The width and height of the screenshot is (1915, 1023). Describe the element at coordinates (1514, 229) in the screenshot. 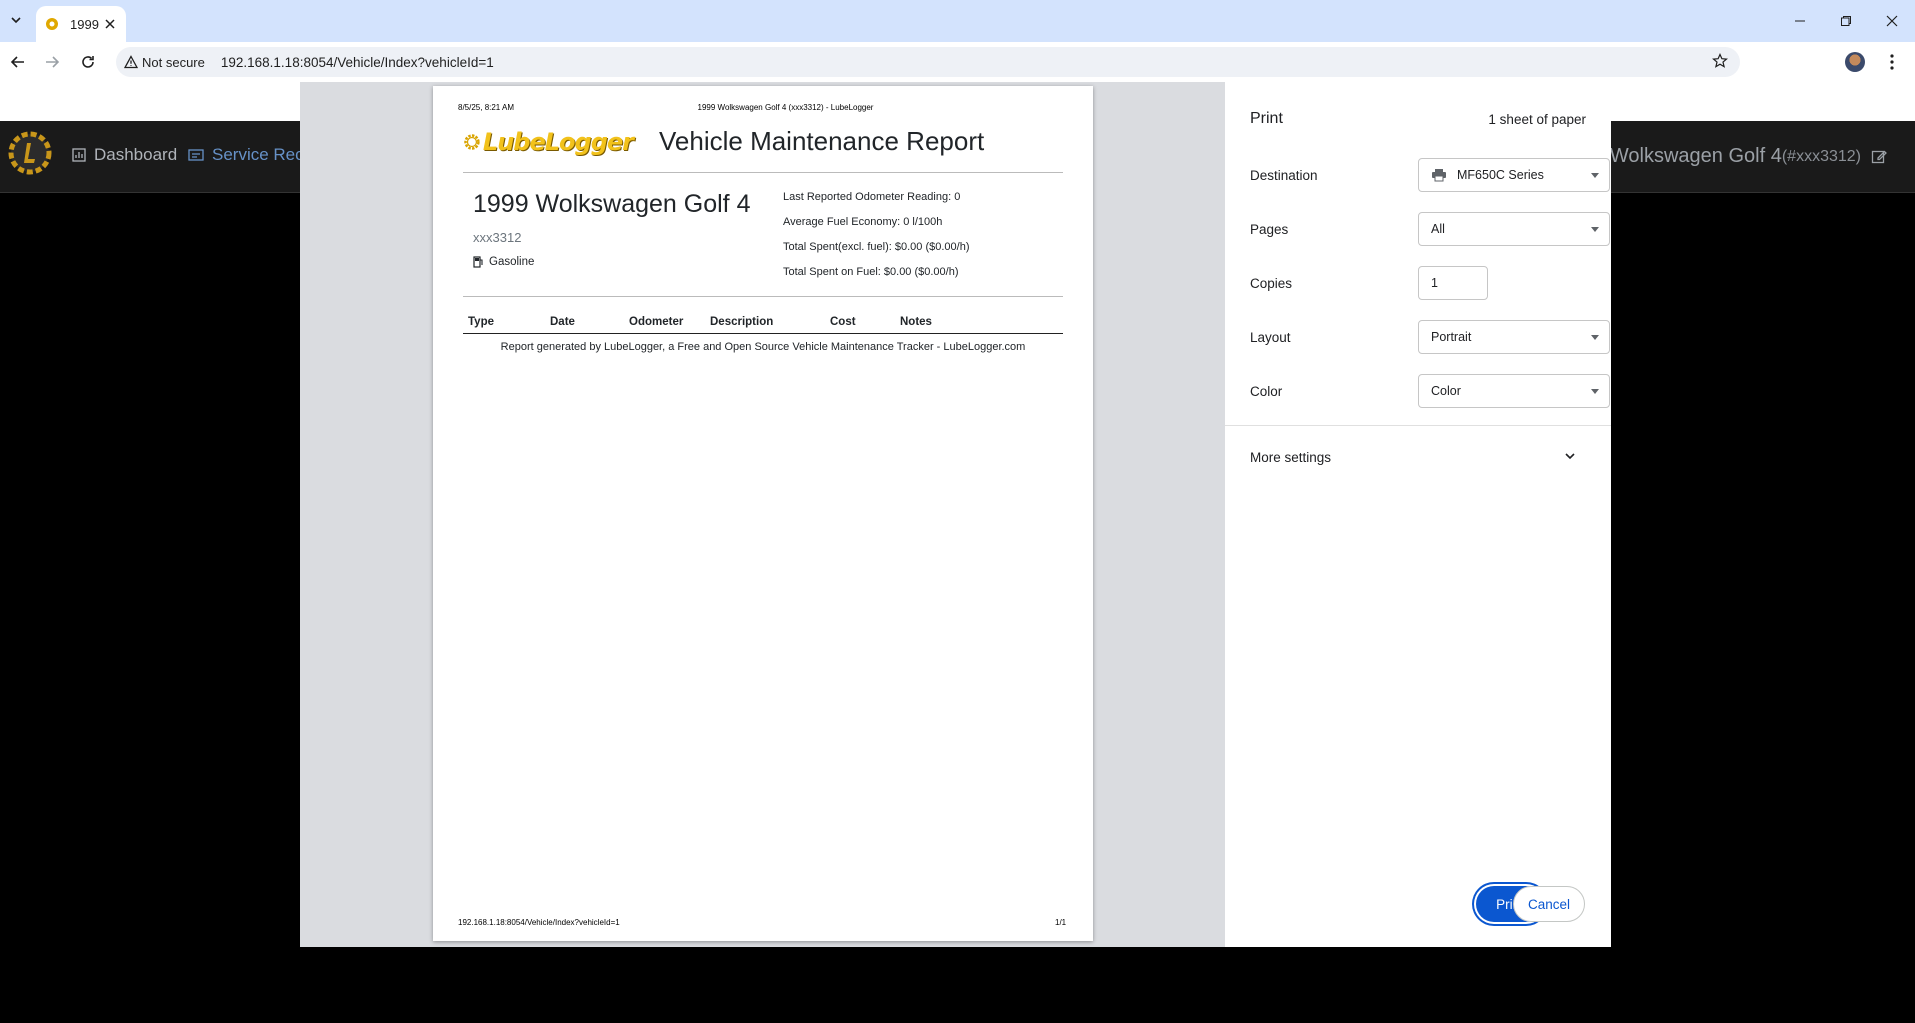

I see `pages-select: All` at that location.